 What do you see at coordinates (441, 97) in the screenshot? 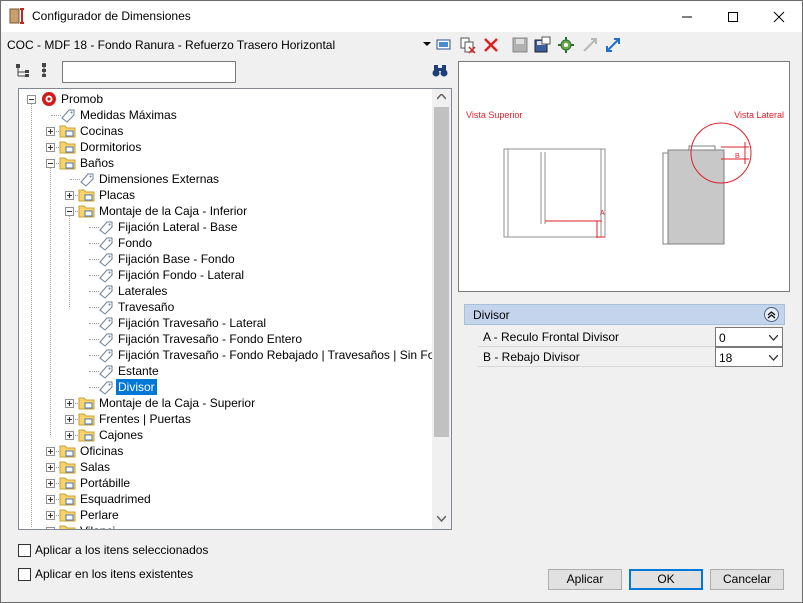
I see `scroll-up-icon` at bounding box center [441, 97].